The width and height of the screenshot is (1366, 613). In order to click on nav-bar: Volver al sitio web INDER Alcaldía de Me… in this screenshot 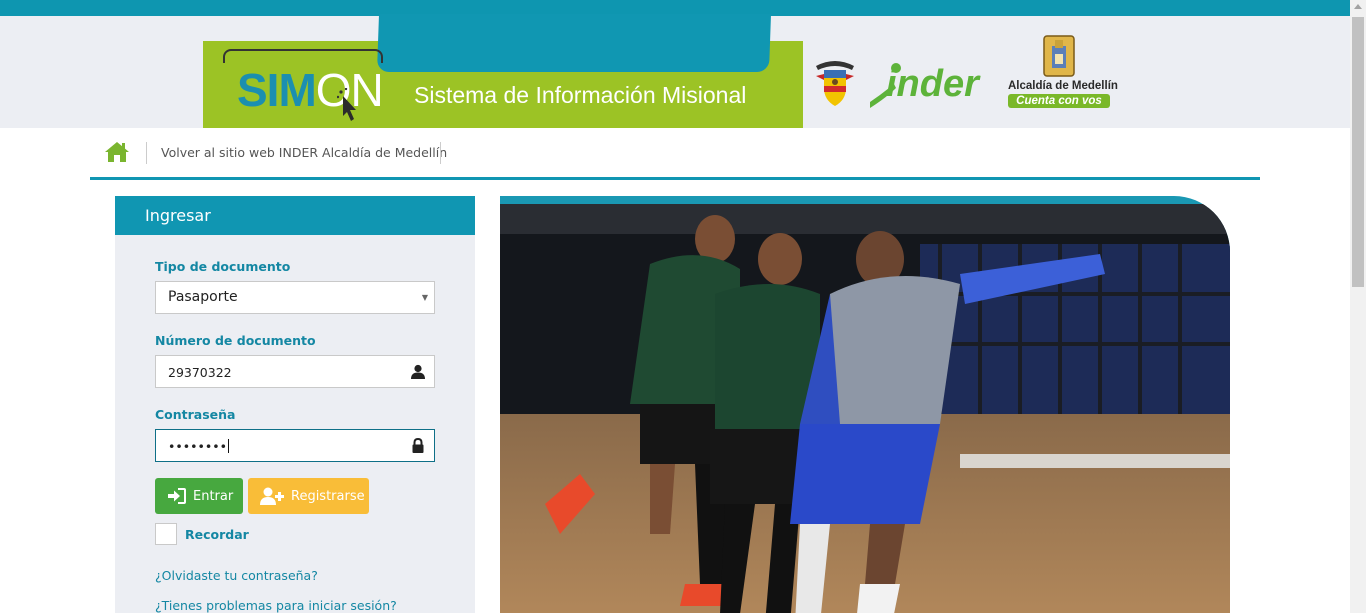, I will do `click(675, 154)`.